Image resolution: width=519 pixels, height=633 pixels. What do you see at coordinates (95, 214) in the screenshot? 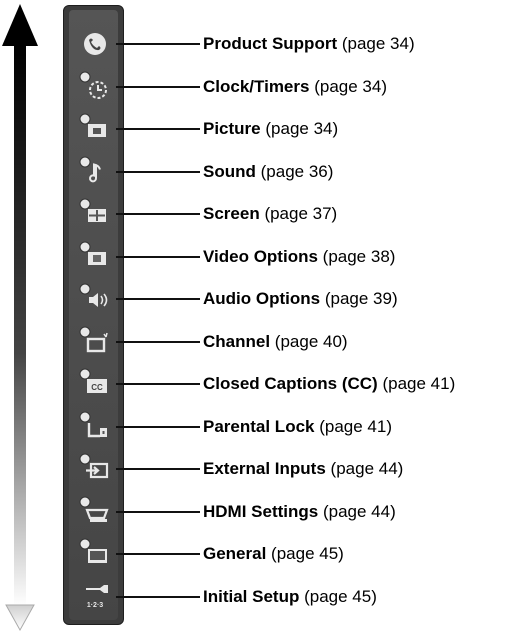
I see `screen-icon` at bounding box center [95, 214].